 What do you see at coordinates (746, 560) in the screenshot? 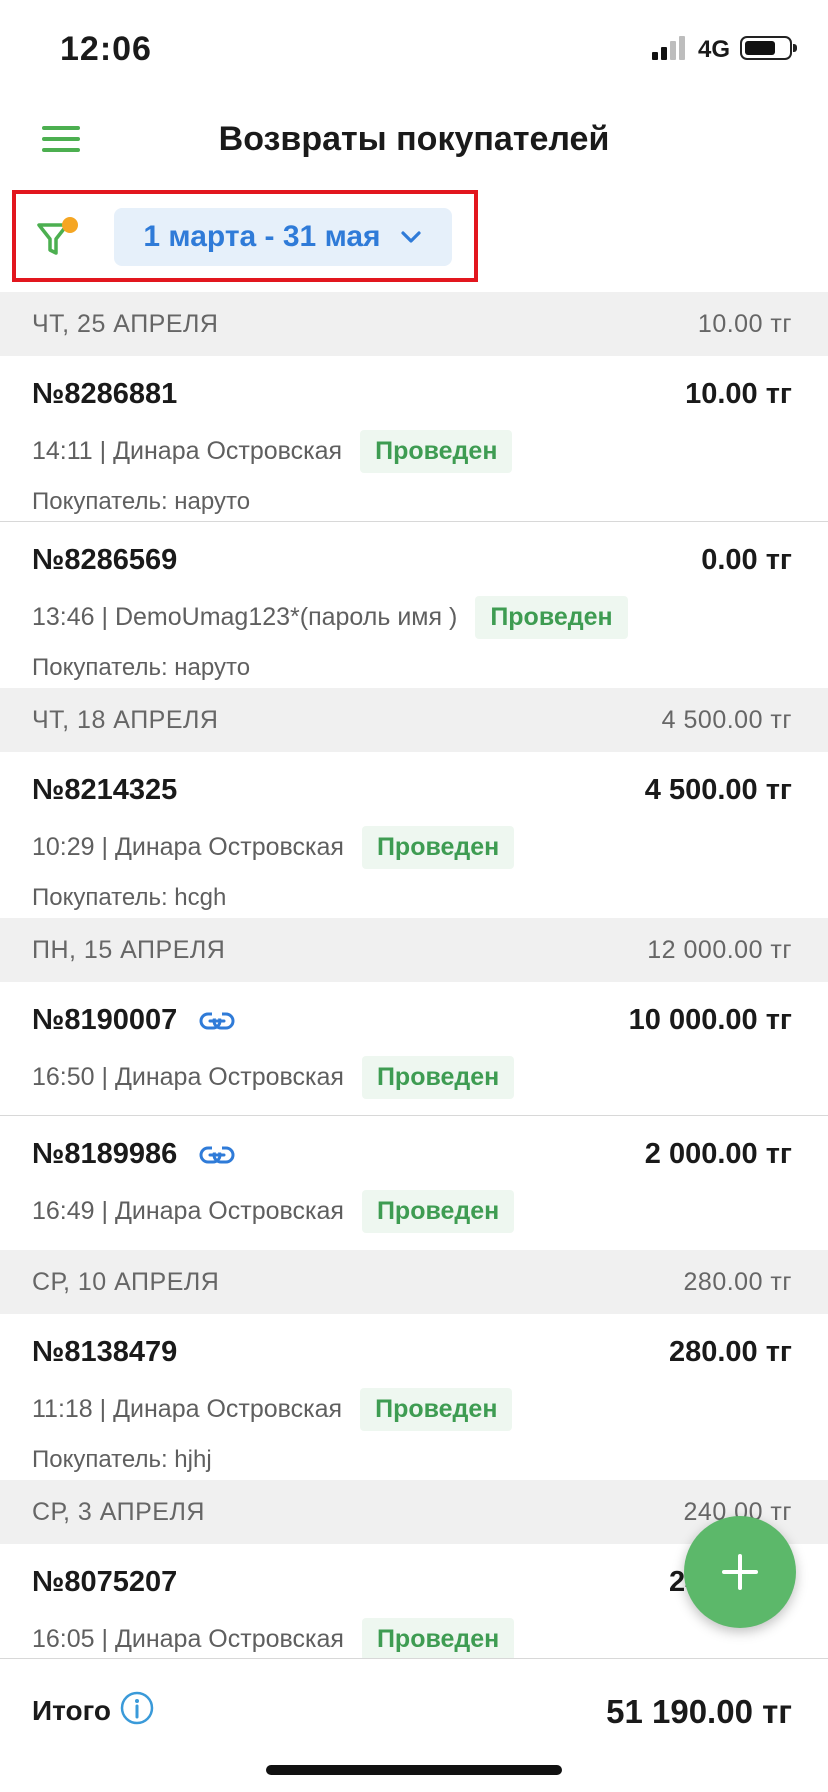
I see `return-amount: 0.00 тг` at bounding box center [746, 560].